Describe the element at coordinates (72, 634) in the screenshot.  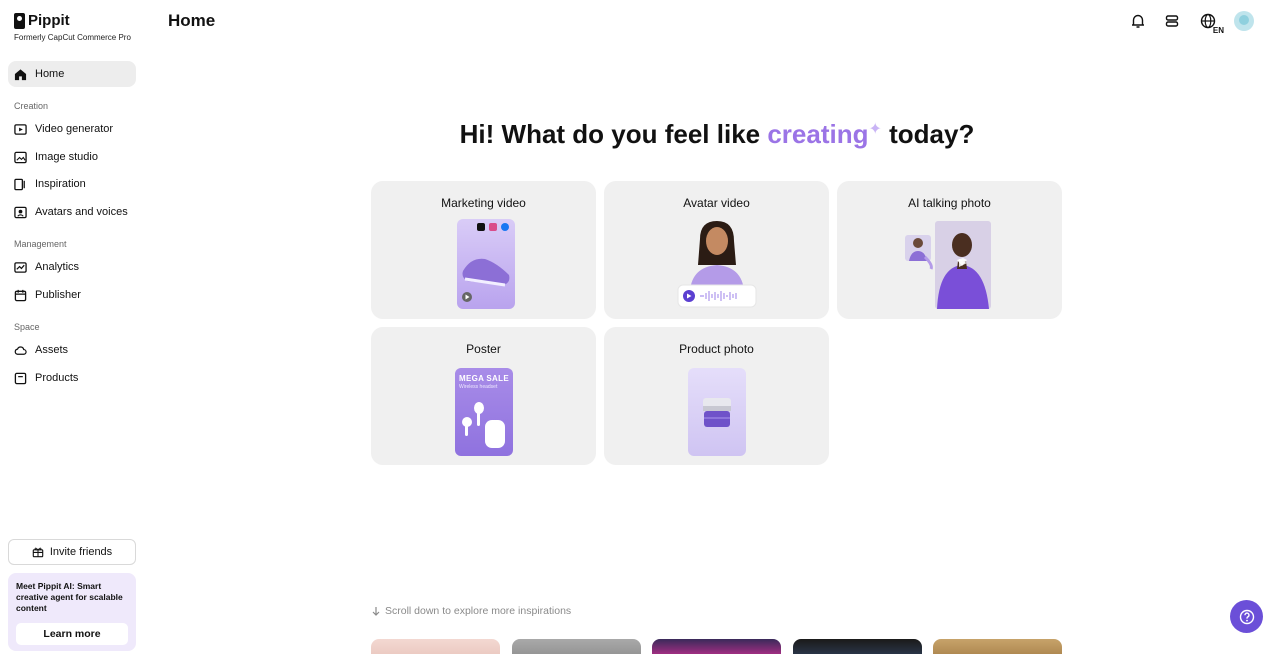
I see `learn-more-button: Learn more` at that location.